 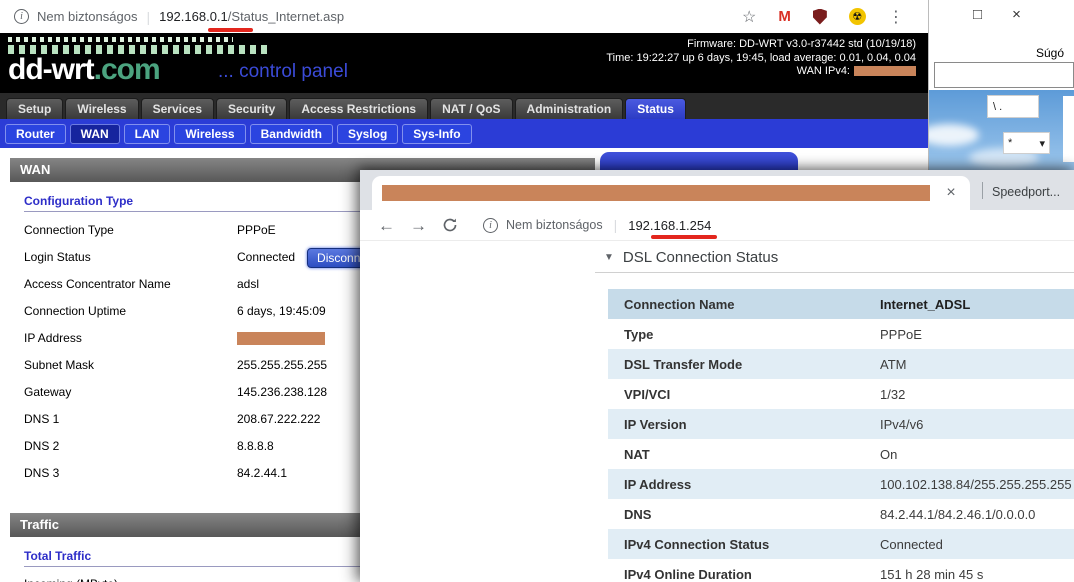 What do you see at coordinates (896, 17) in the screenshot?
I see `browser-menu-icon: ⋮` at bounding box center [896, 17].